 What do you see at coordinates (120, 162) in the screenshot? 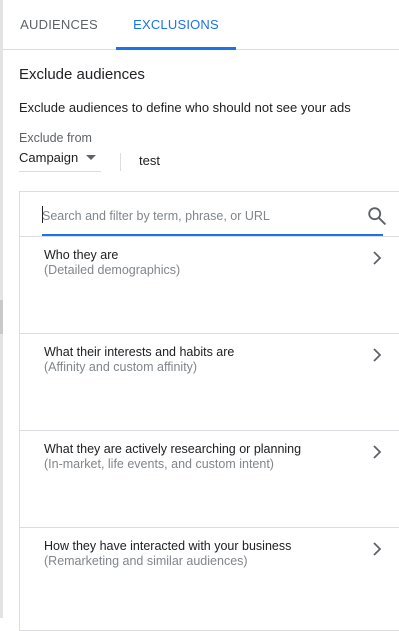
I see `vertical-divider` at bounding box center [120, 162].